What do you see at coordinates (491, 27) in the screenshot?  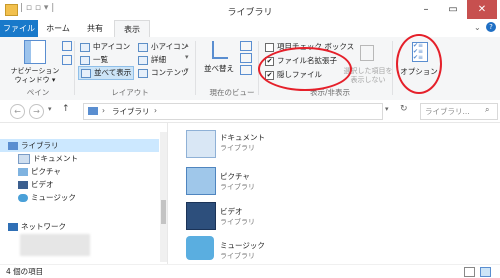 I see `help-icon: ?` at bounding box center [491, 27].